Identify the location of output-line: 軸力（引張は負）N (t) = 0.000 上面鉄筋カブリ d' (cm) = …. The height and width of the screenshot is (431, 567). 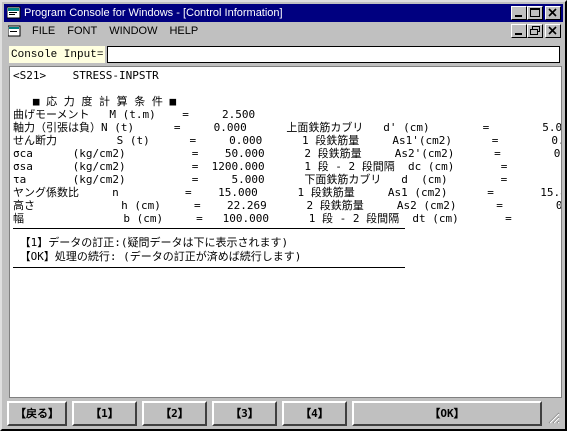
(287, 127).